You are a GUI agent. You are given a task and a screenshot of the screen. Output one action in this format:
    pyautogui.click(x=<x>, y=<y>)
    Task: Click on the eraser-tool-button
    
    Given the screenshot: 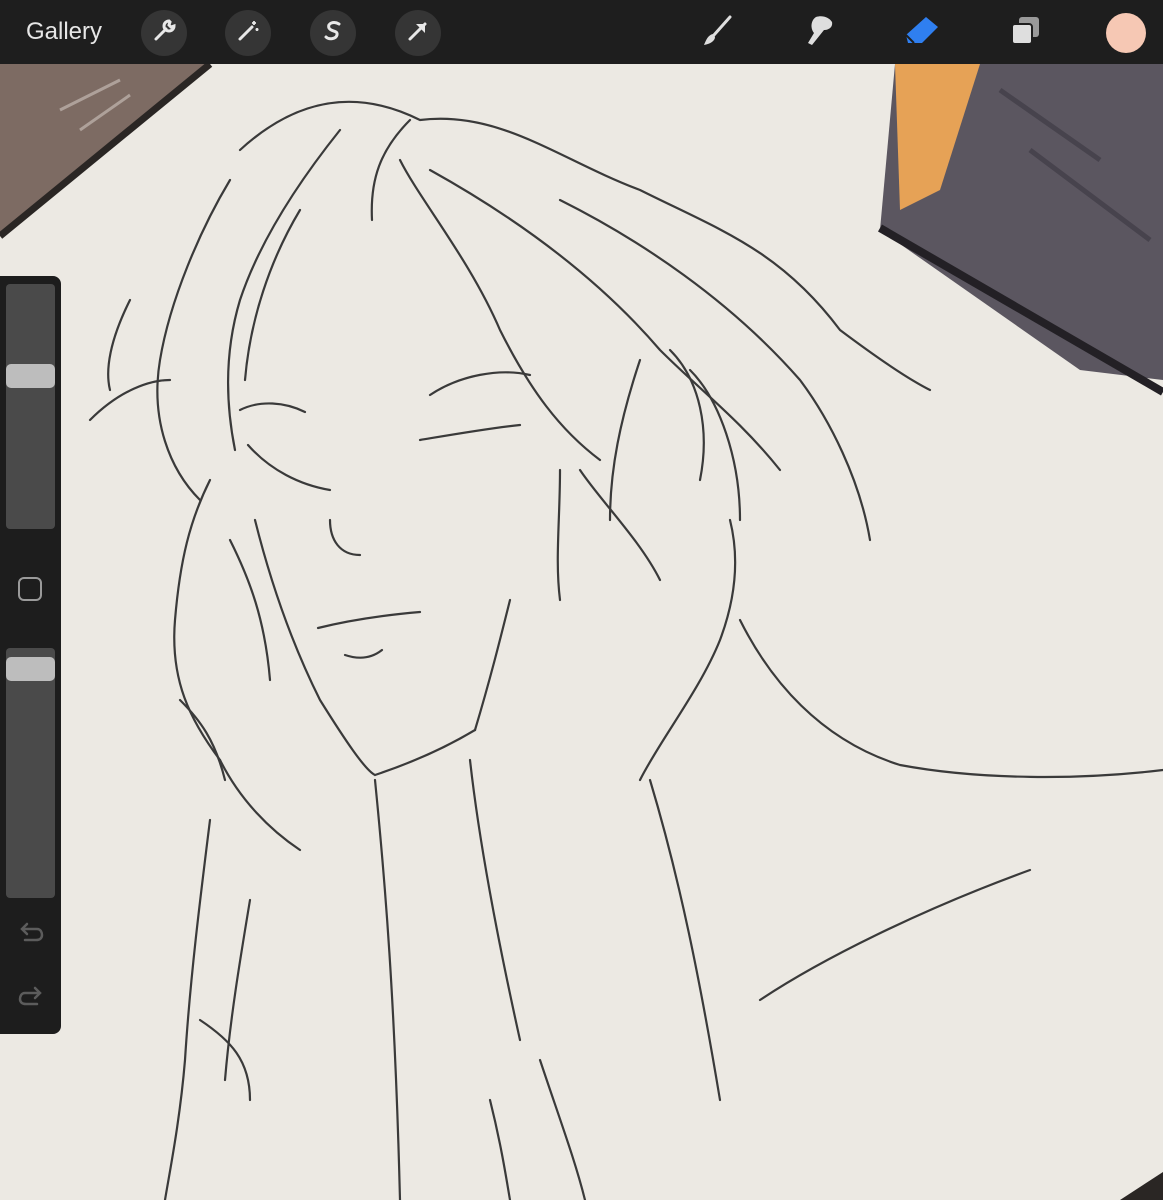 What is the action you would take?
    pyautogui.click(x=922, y=33)
    